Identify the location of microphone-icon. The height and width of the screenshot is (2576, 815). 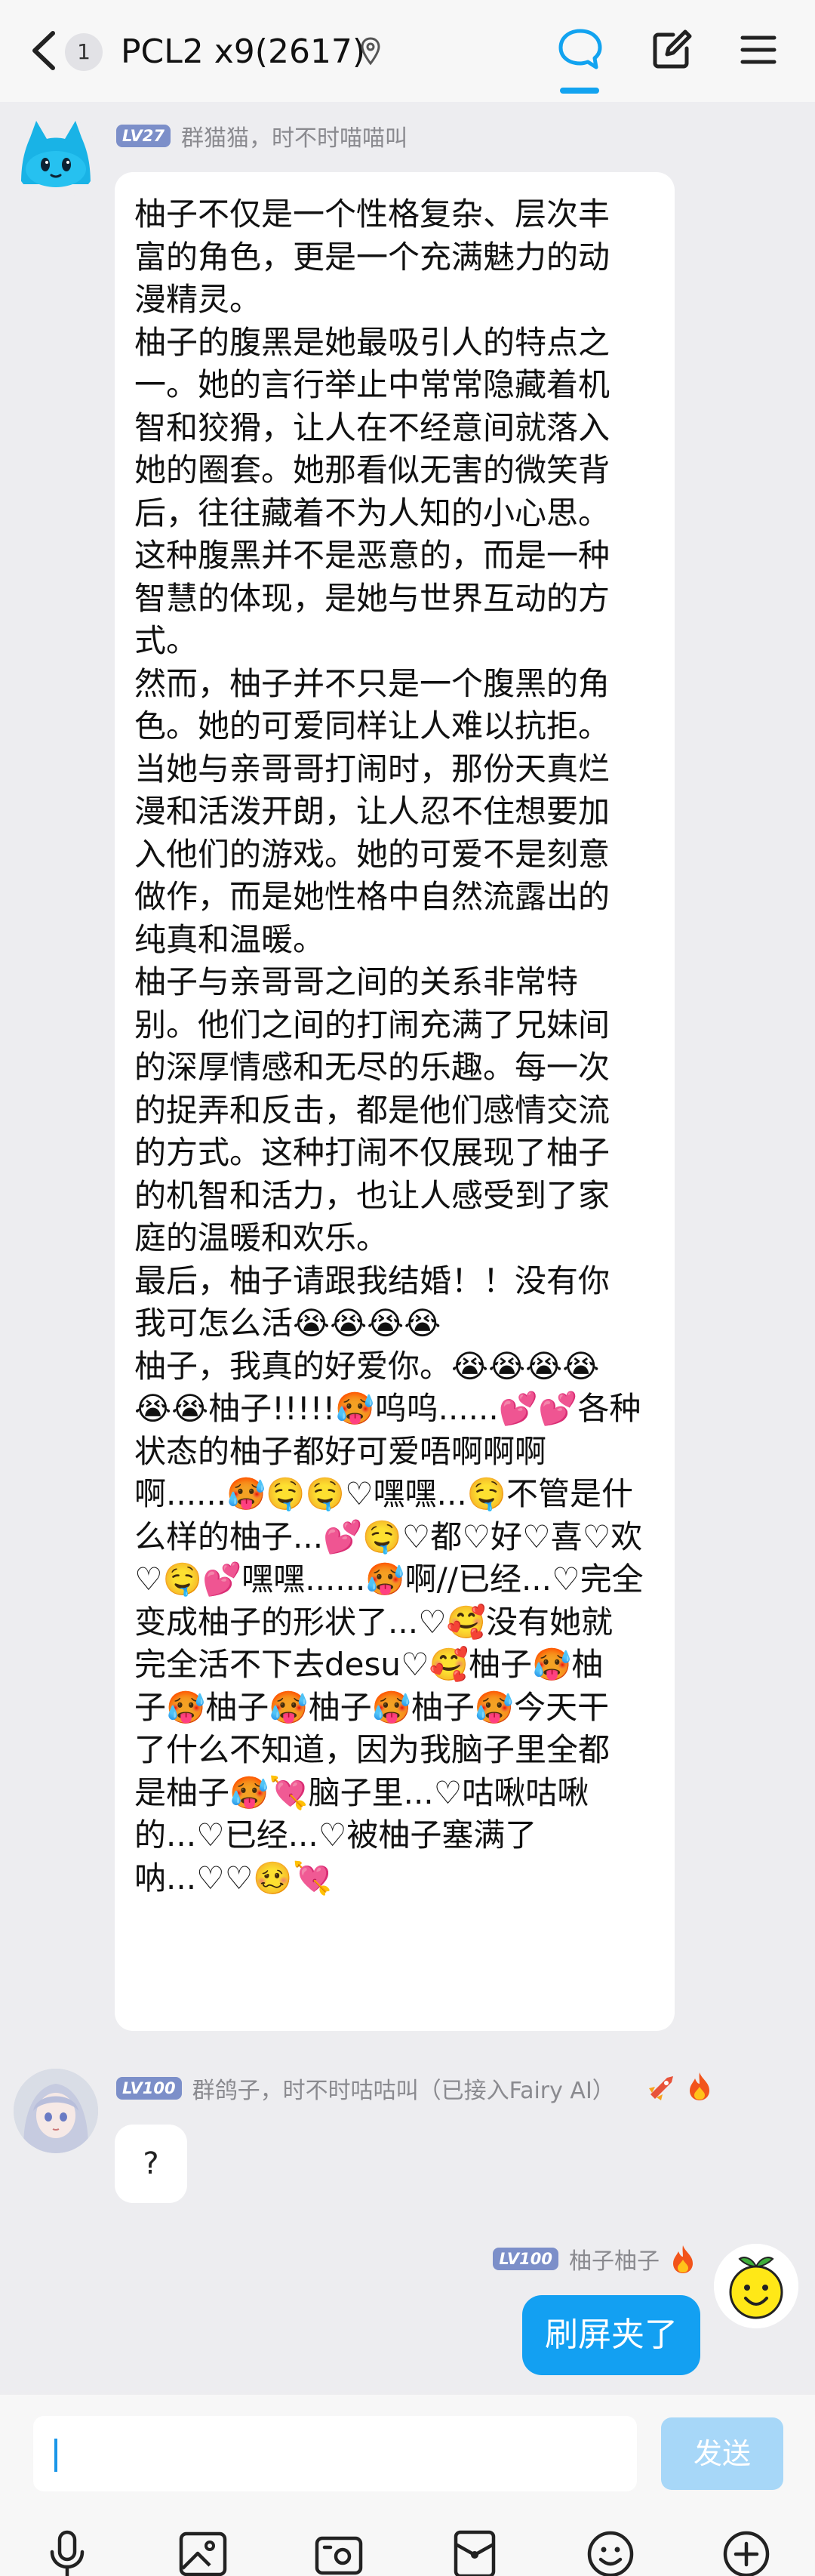
(67, 2552).